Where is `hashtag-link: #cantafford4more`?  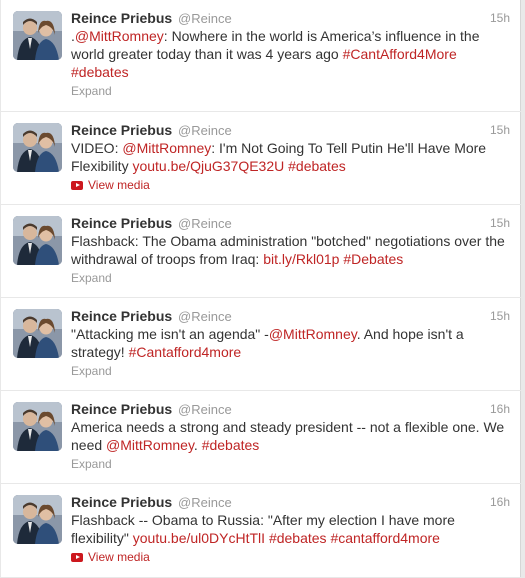 hashtag-link: #cantafford4more is located at coordinates (384, 538).